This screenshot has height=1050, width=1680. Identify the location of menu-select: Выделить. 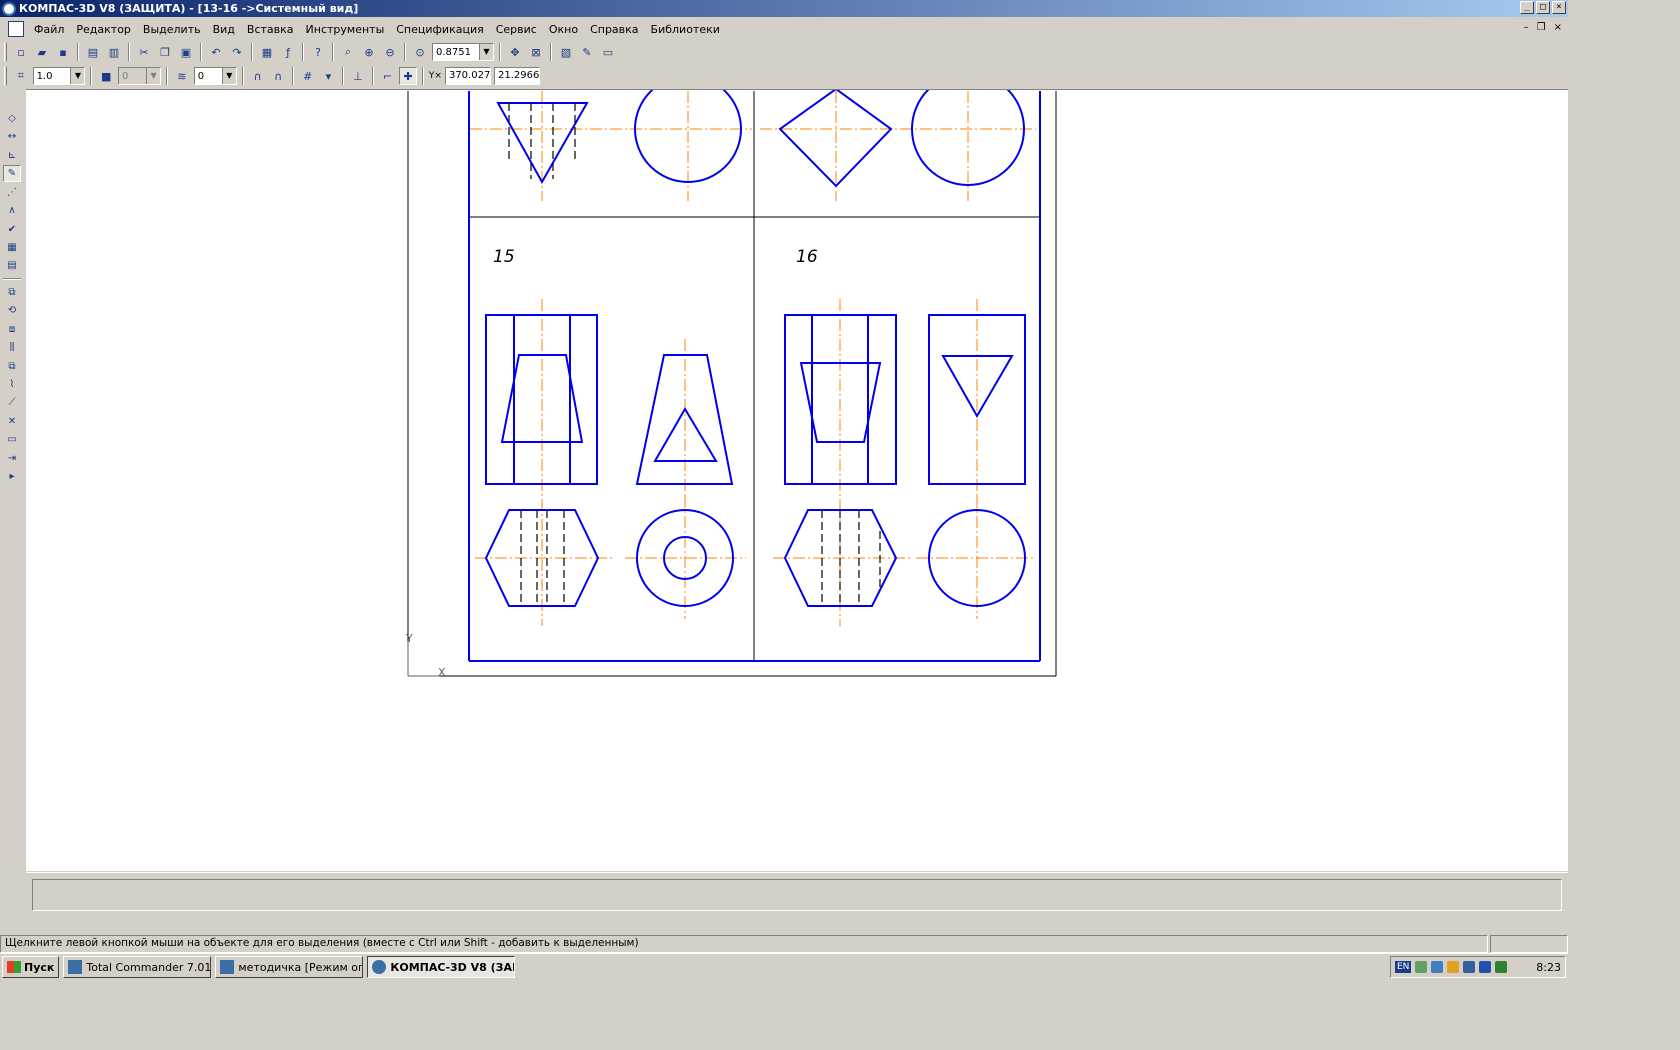
(172, 29).